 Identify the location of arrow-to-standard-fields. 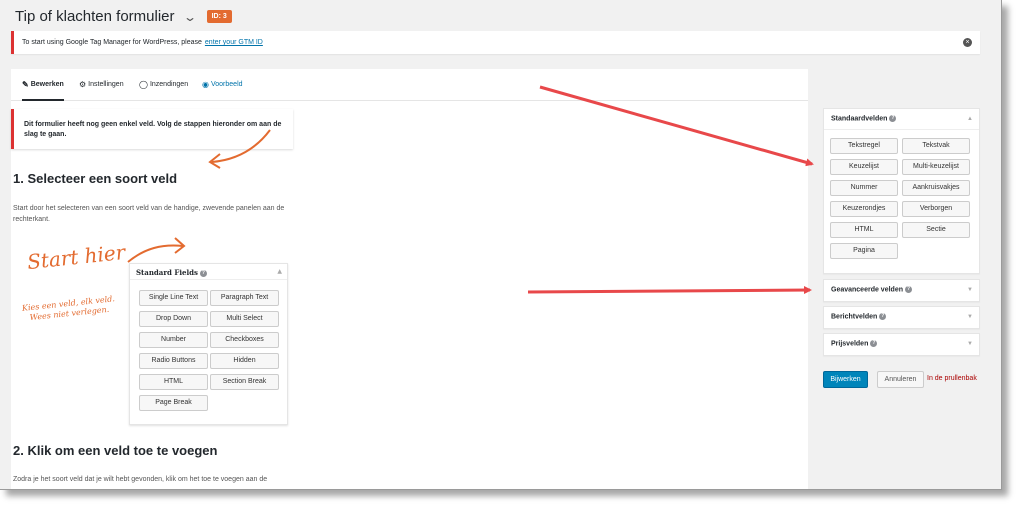
(676, 126).